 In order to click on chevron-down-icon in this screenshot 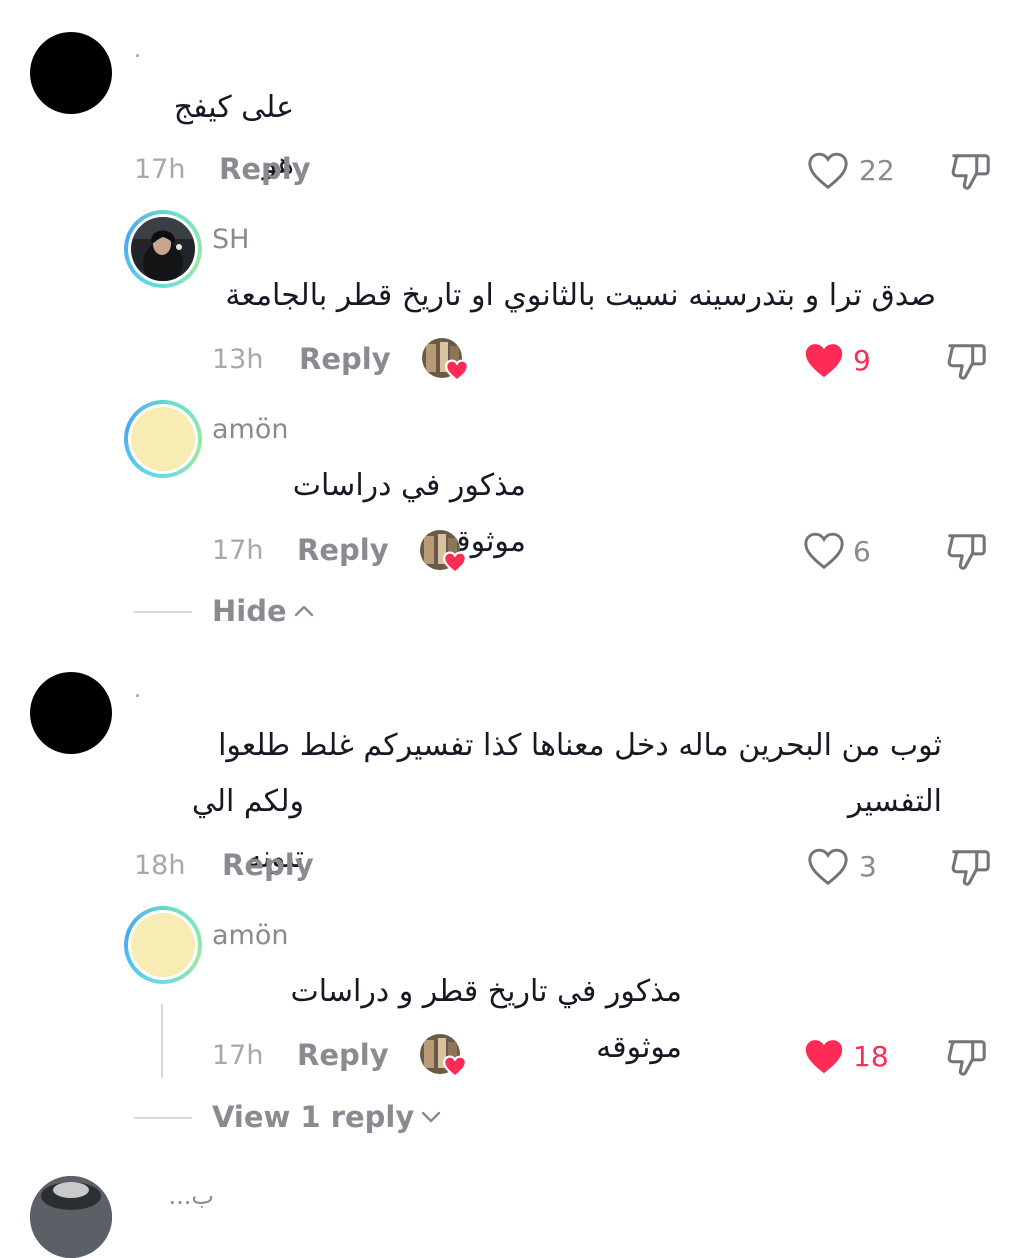, I will do `click(431, 1117)`.